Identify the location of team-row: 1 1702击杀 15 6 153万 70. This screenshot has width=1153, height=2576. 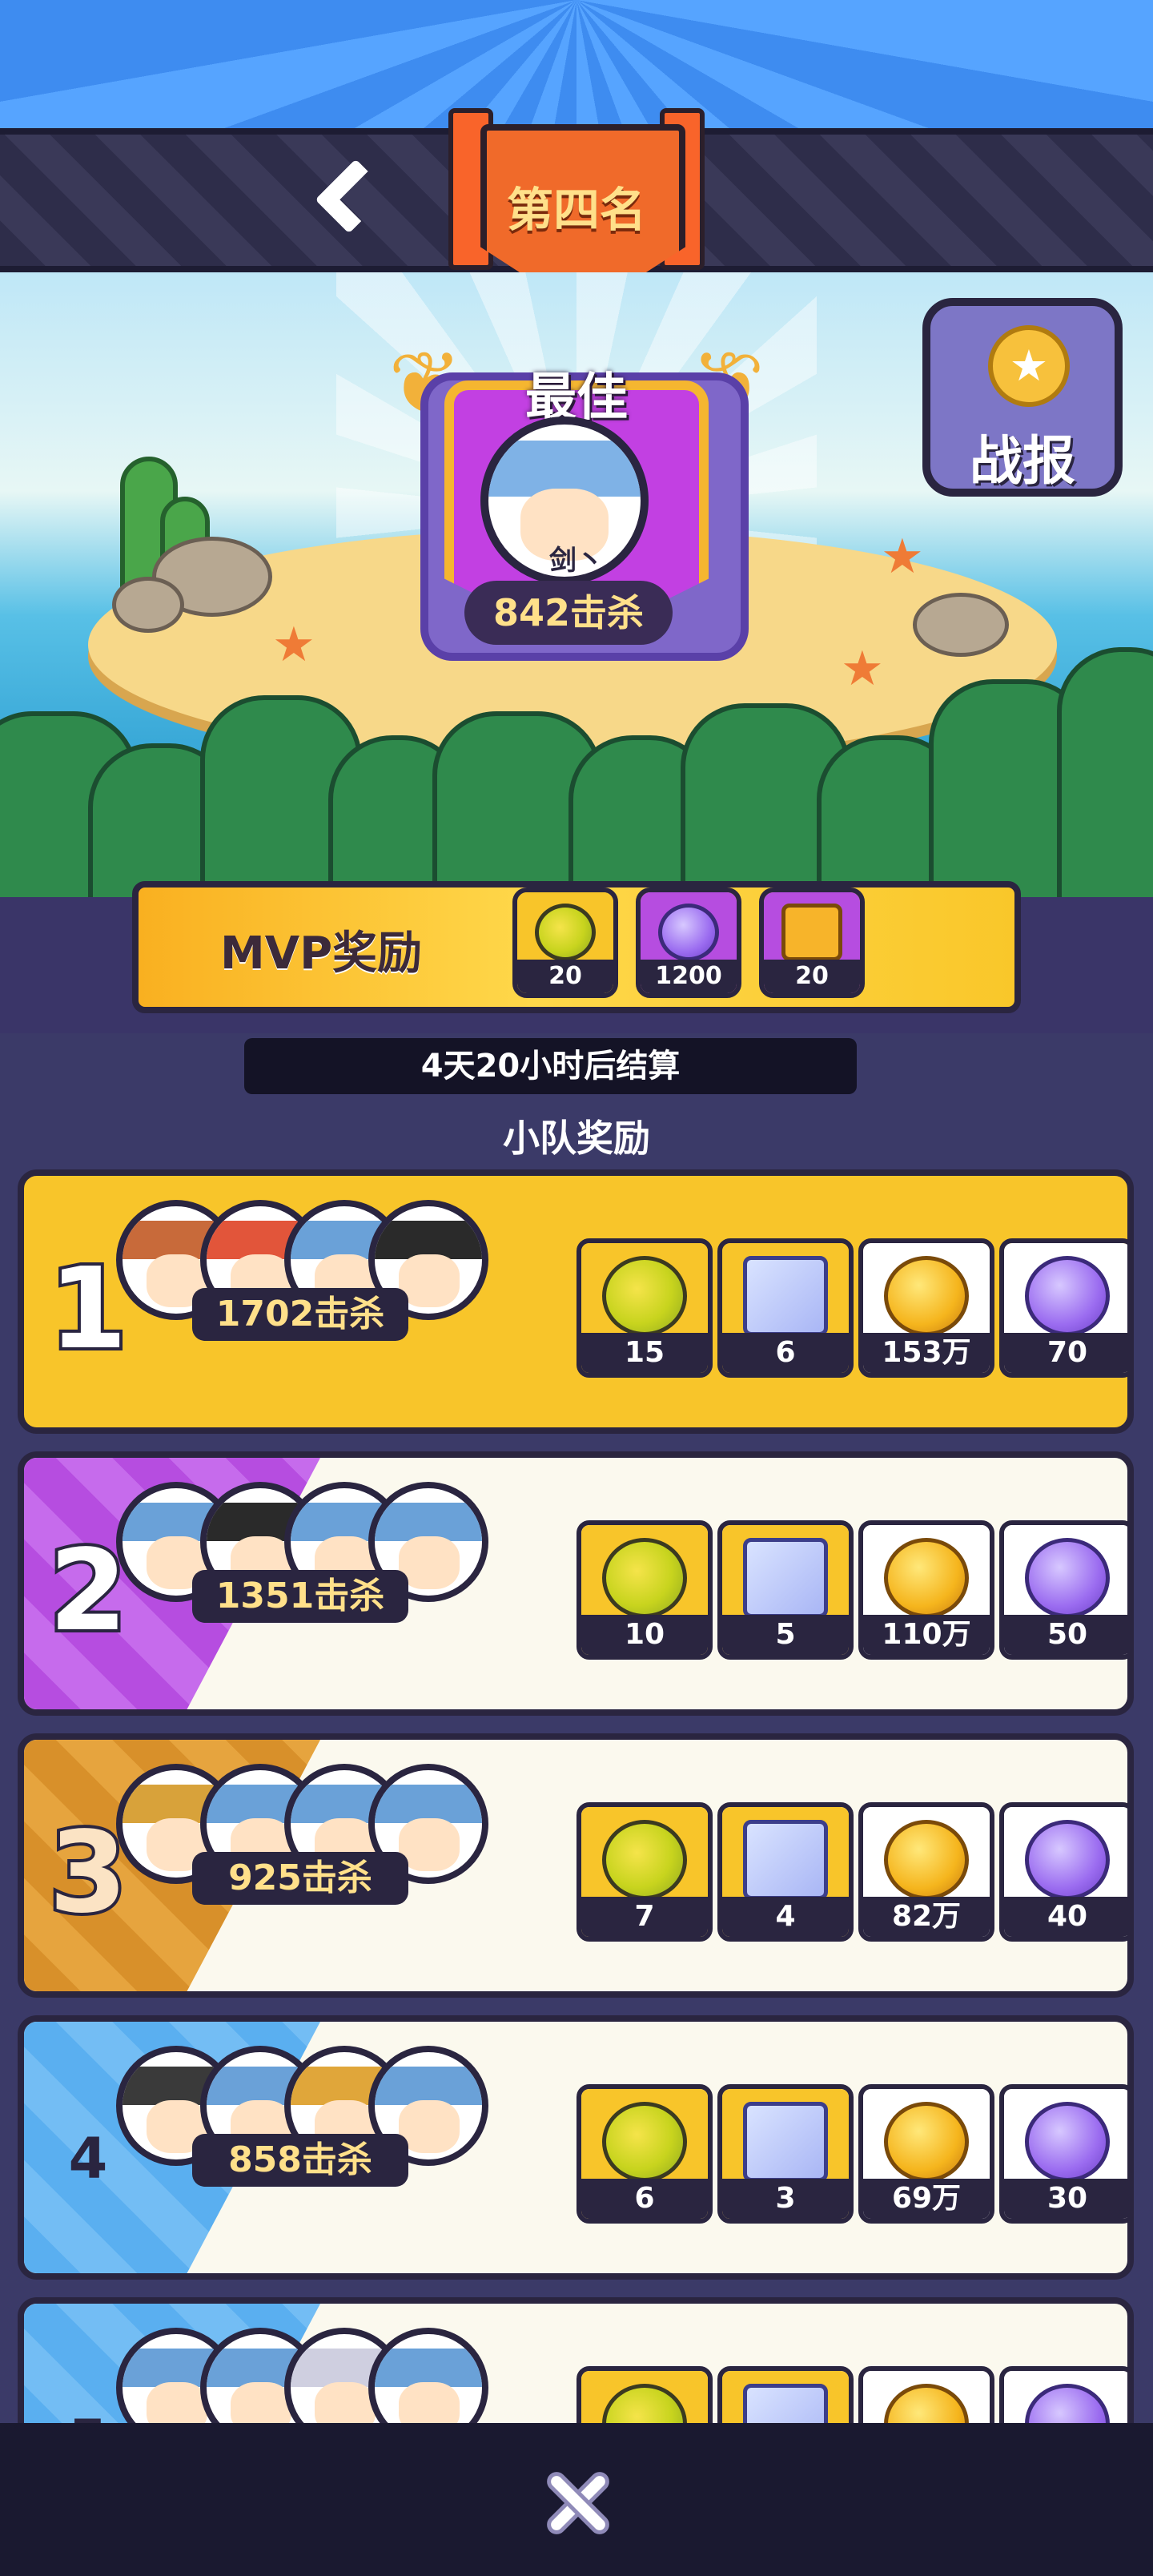
(576, 1301).